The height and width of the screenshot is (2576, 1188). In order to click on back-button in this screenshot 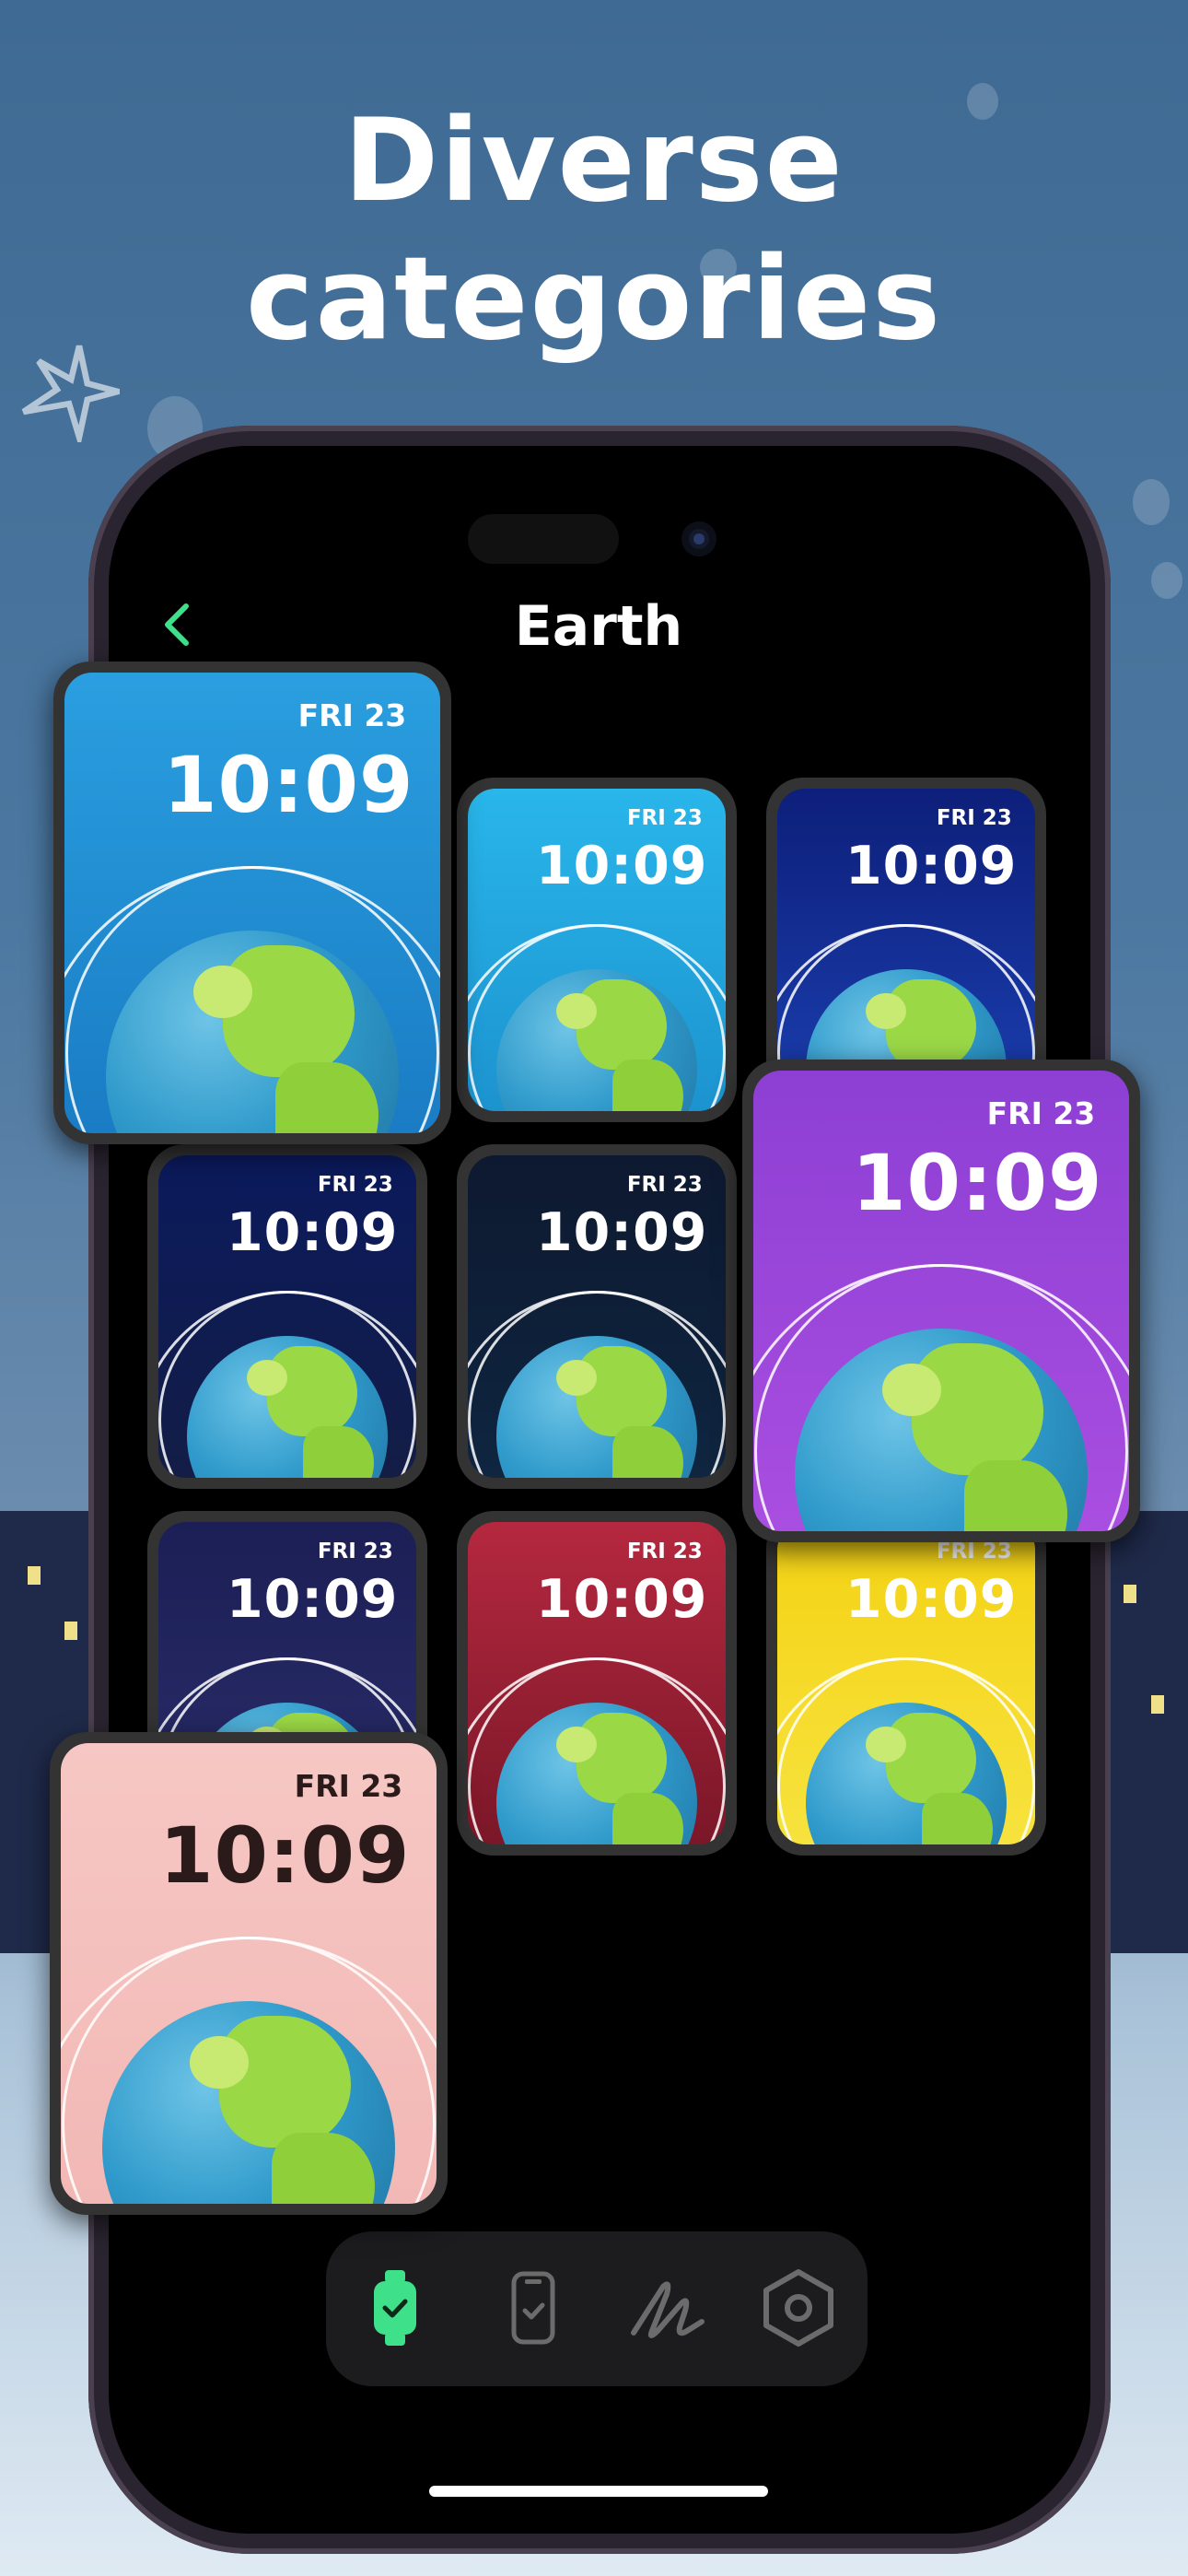, I will do `click(186, 626)`.